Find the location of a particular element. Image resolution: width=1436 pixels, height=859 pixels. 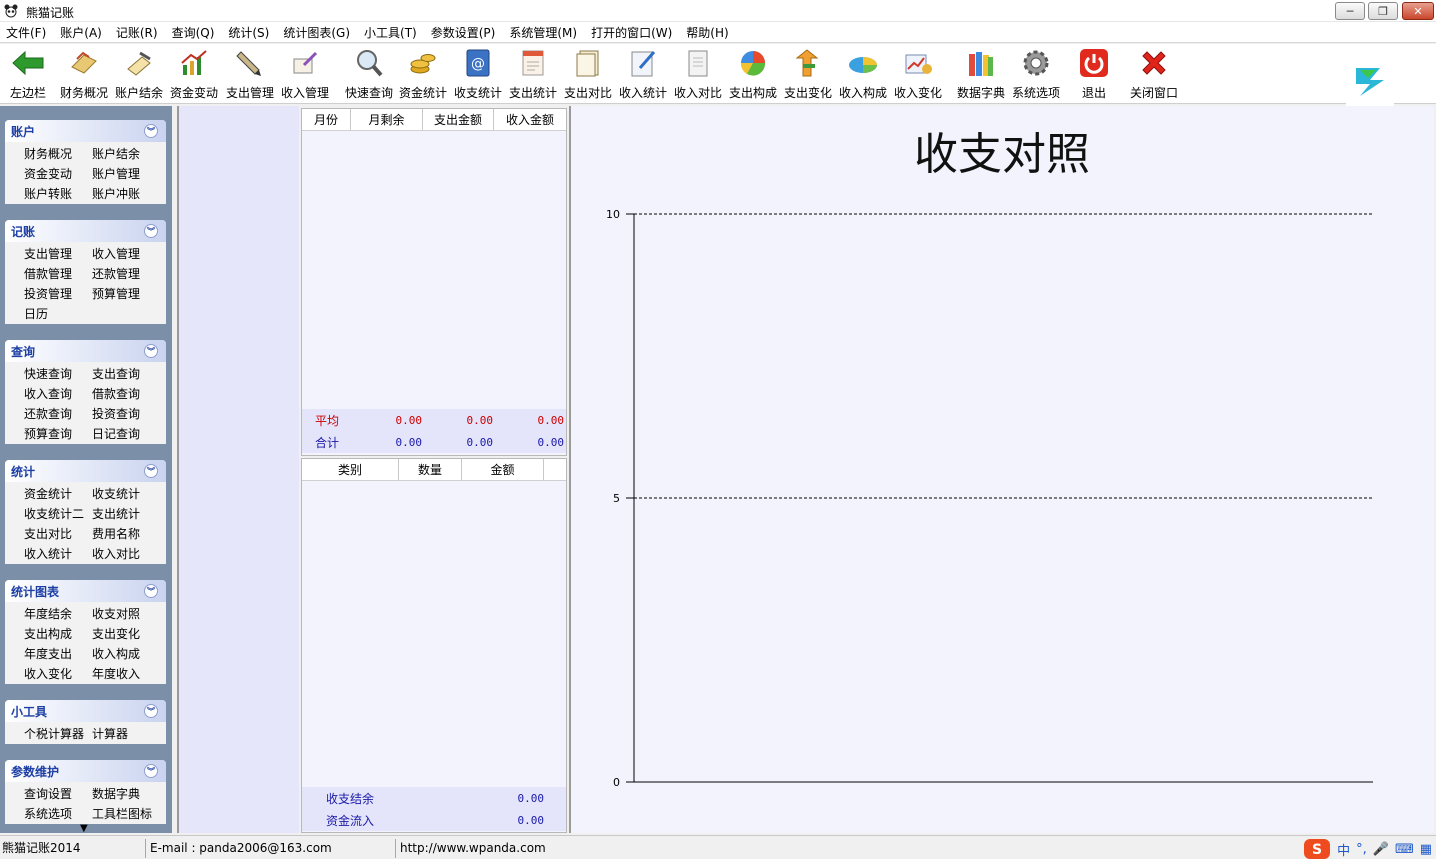

toolbar-expense-compare-button: 支出对比 is located at coordinates (588, 74).